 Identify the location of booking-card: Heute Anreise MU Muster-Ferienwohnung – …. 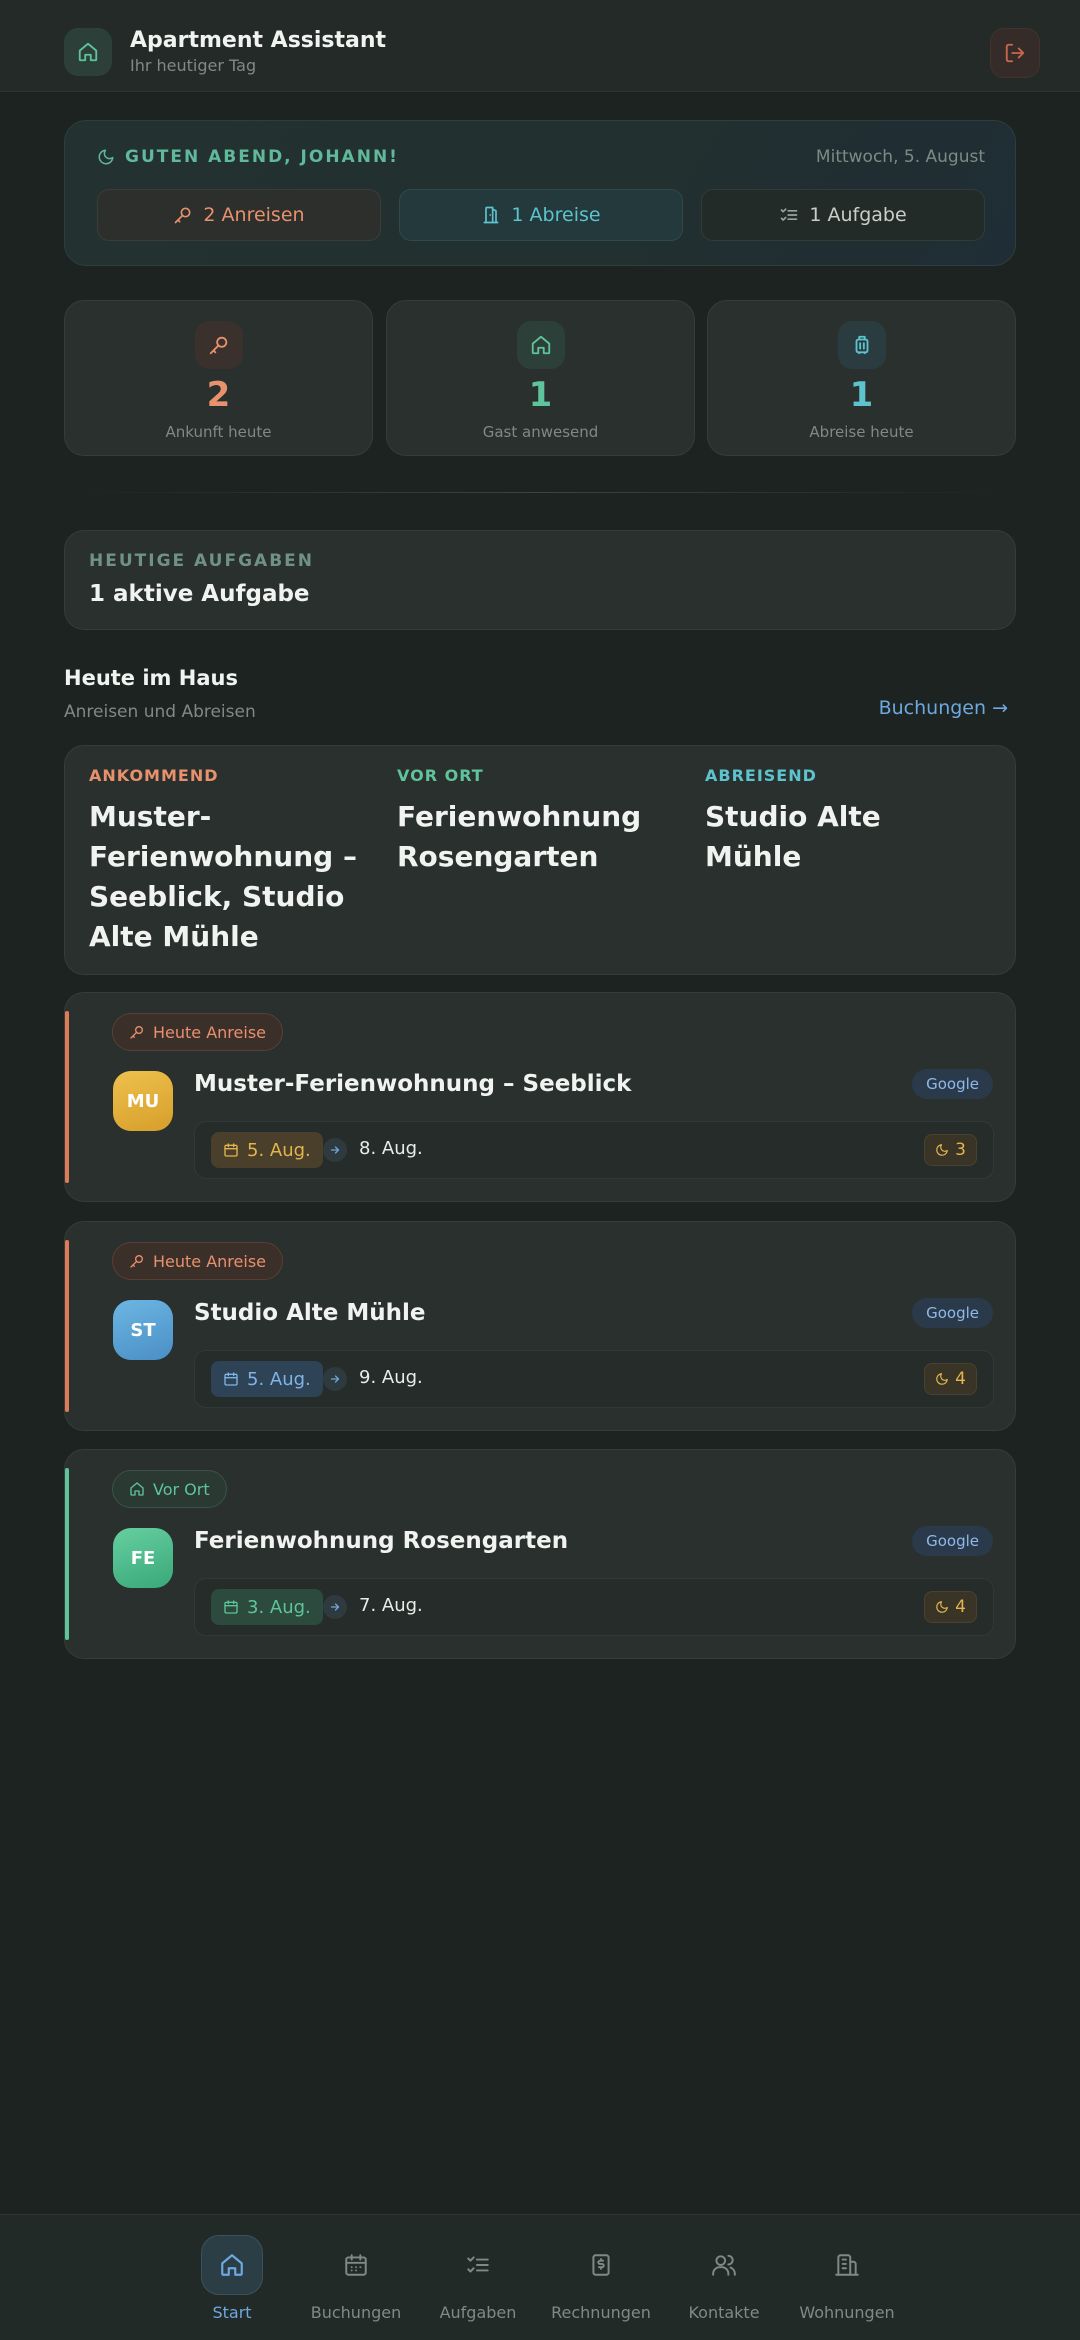
(540, 1097).